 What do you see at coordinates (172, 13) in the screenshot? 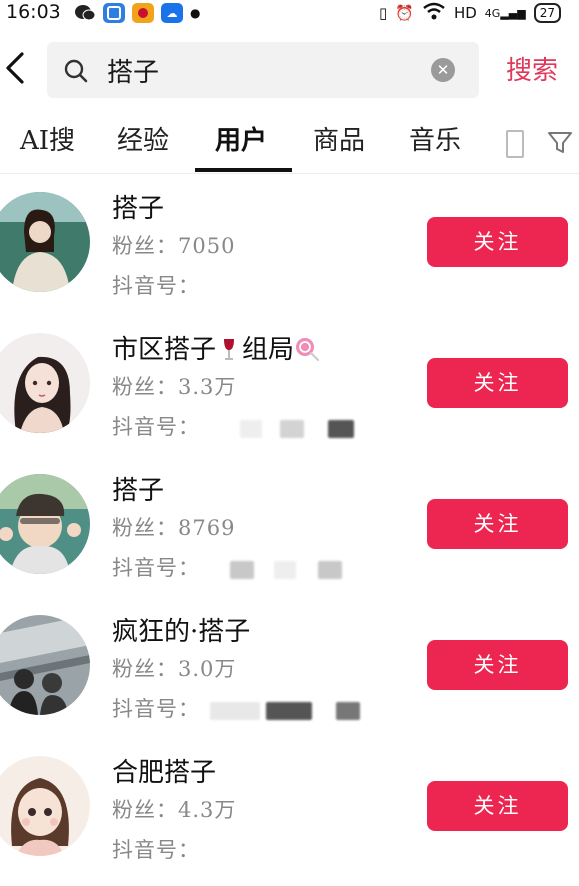
I see `cloud-app-icon: ☁` at bounding box center [172, 13].